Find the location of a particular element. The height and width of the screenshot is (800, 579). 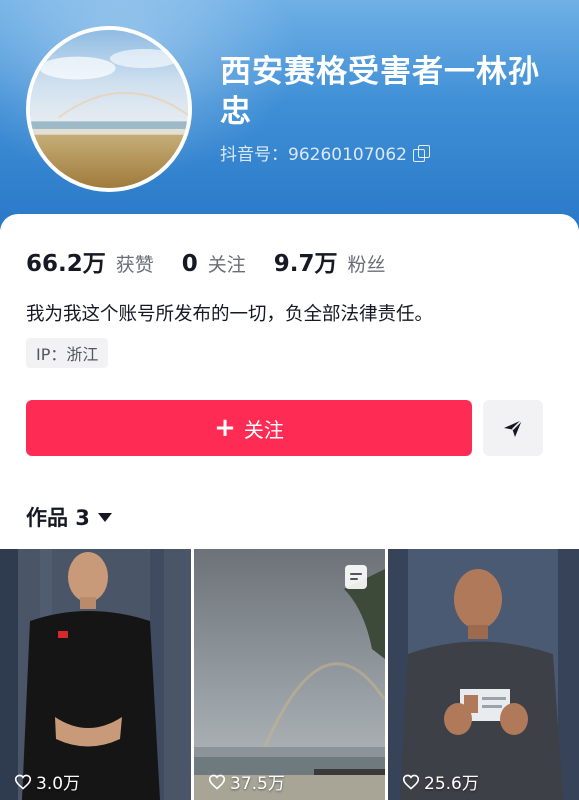

stat-following-label: 关注 is located at coordinates (226, 265).